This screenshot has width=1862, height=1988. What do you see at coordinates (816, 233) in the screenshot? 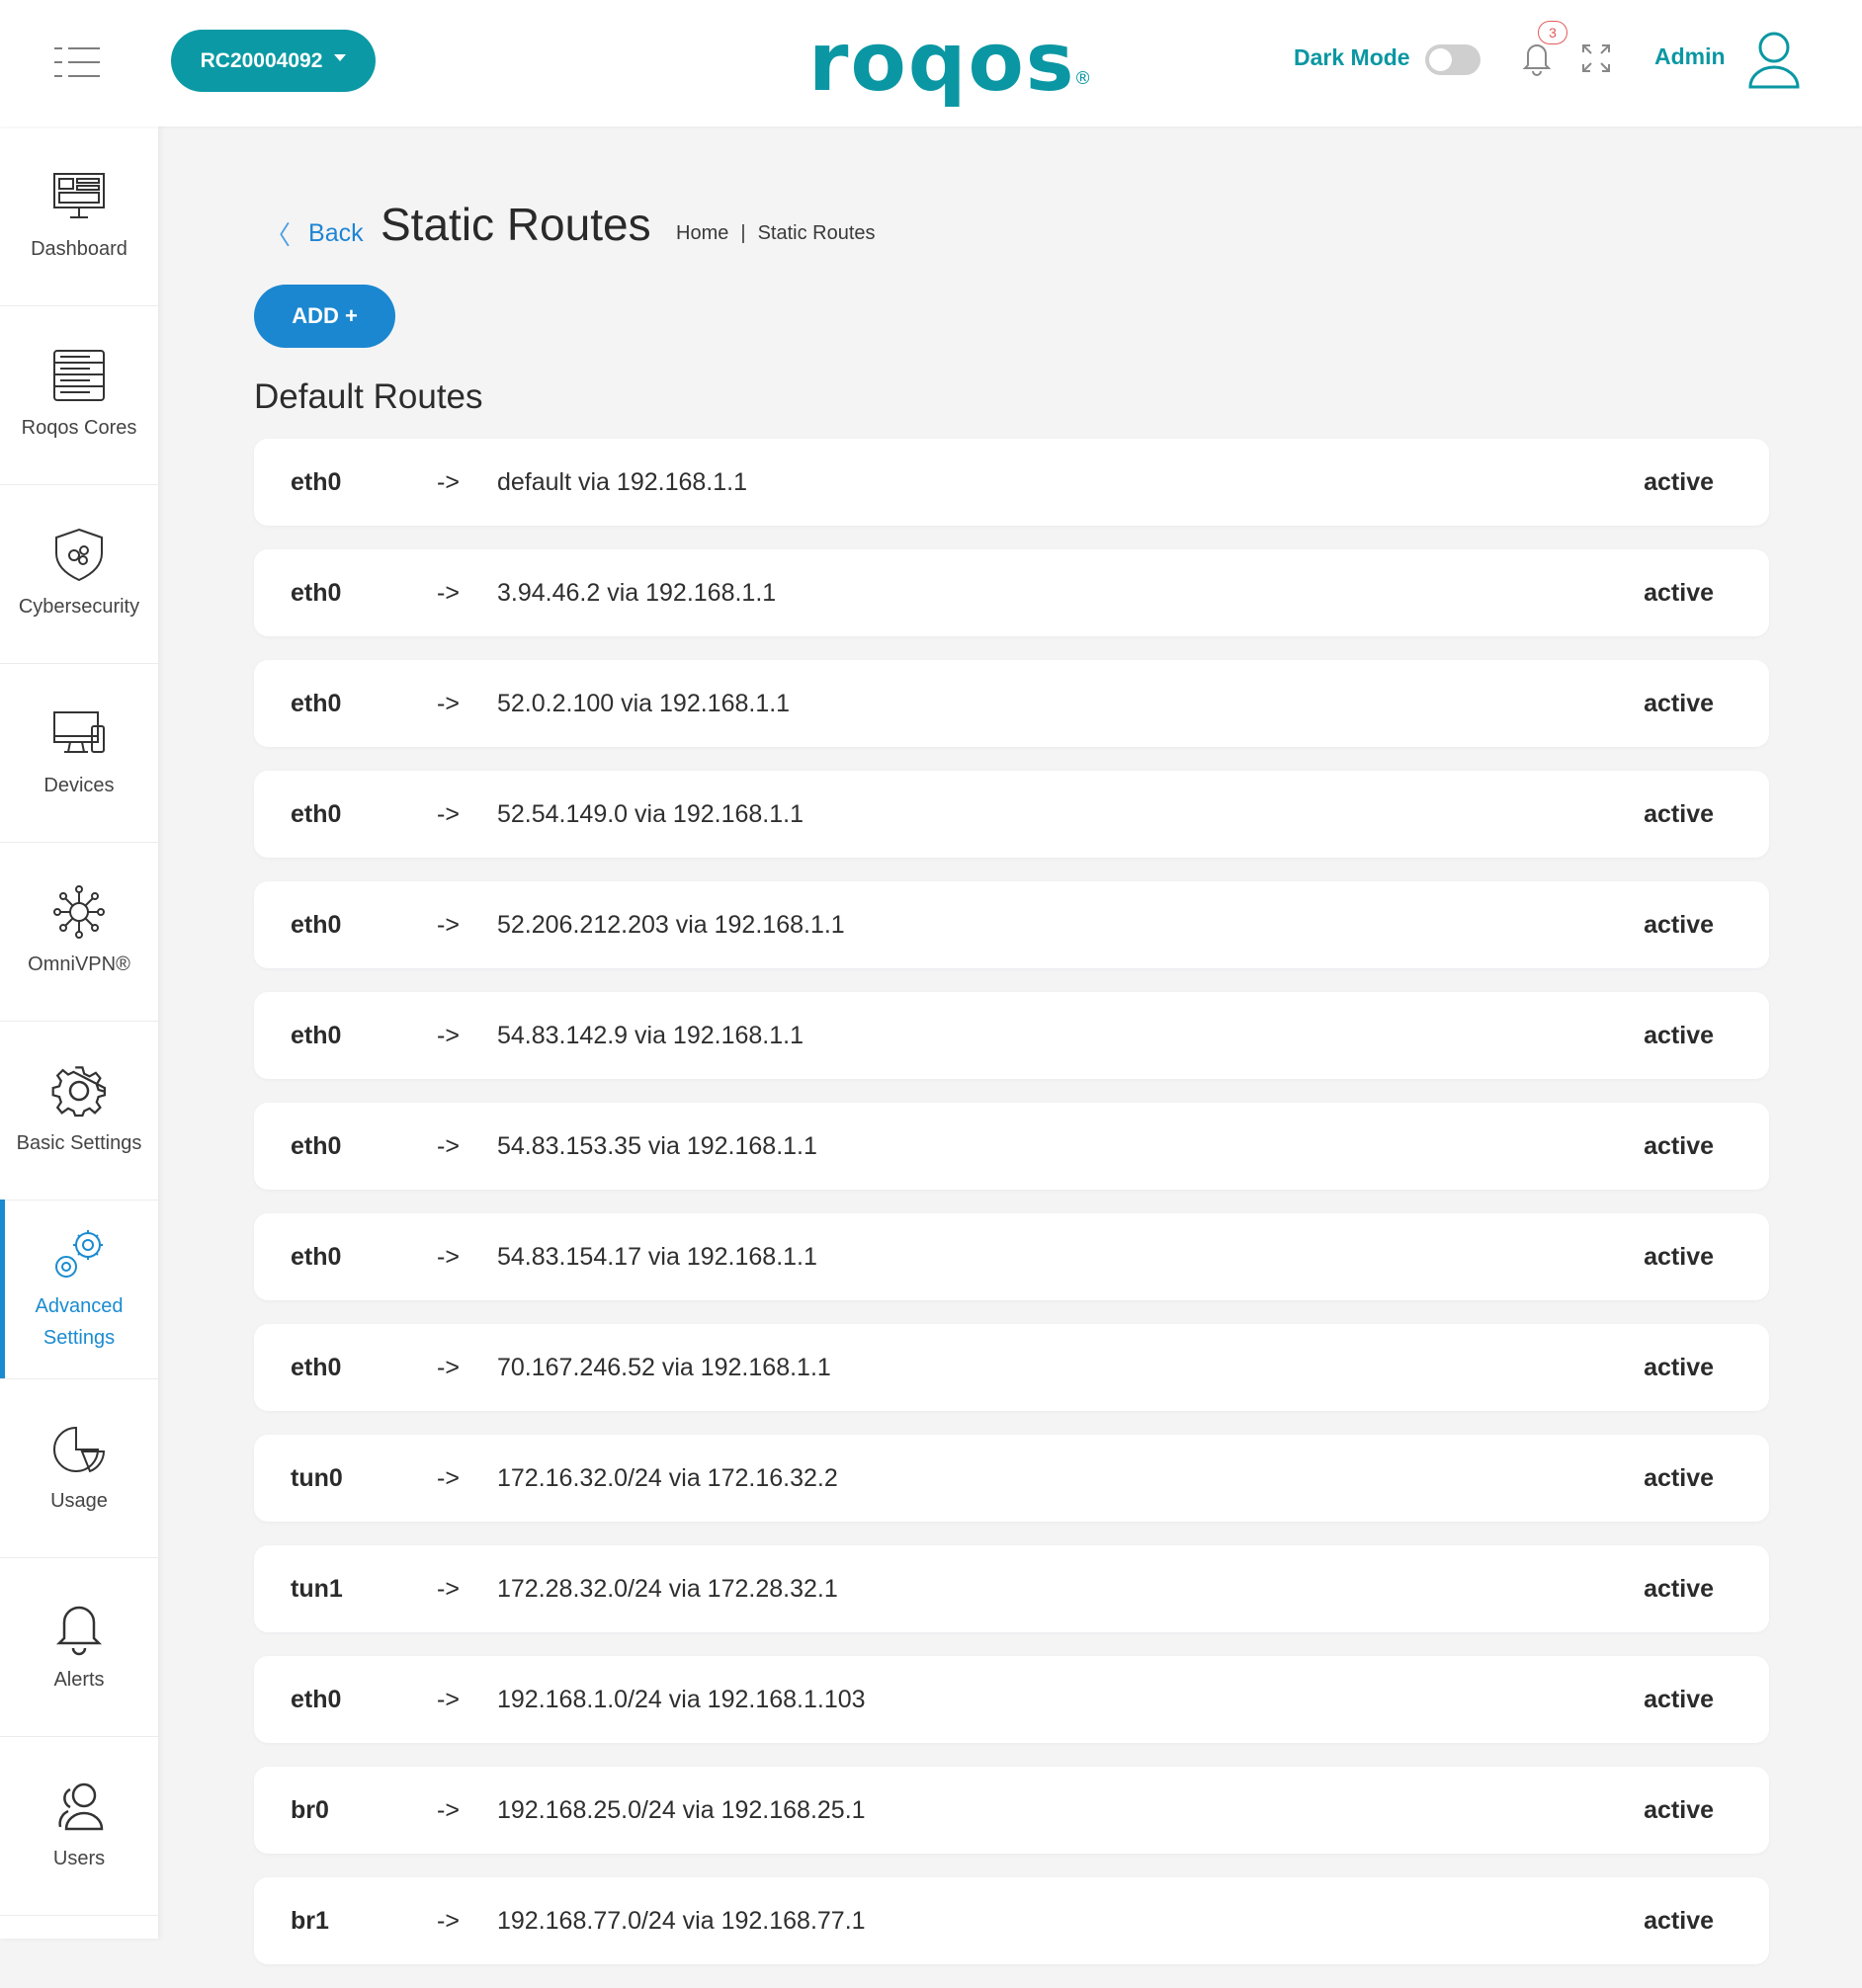
I see `breadcrumb-current: Static Routes` at bounding box center [816, 233].